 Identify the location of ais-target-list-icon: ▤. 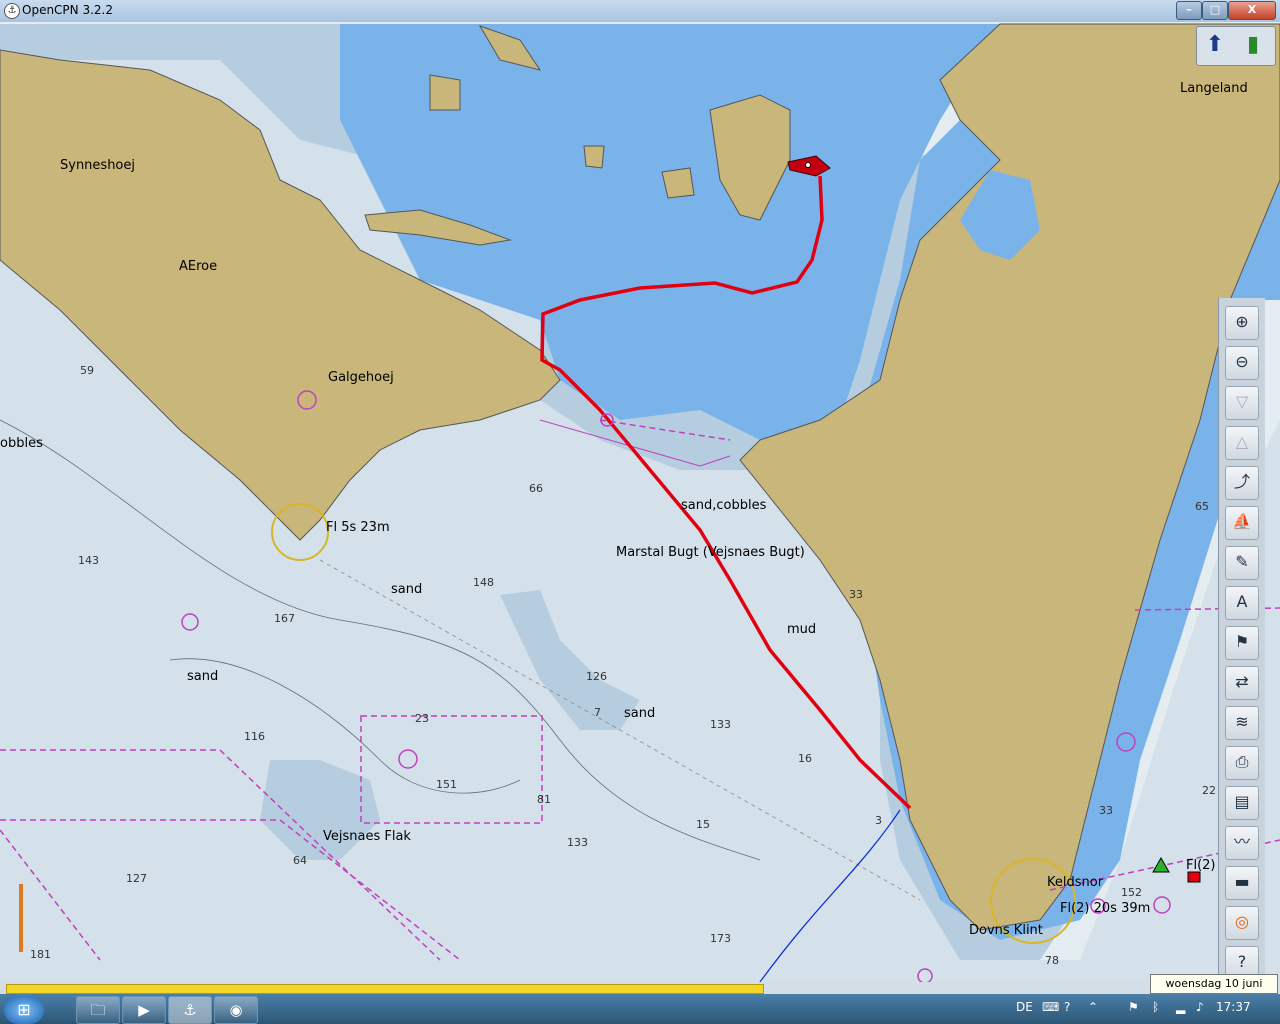
(1242, 803).